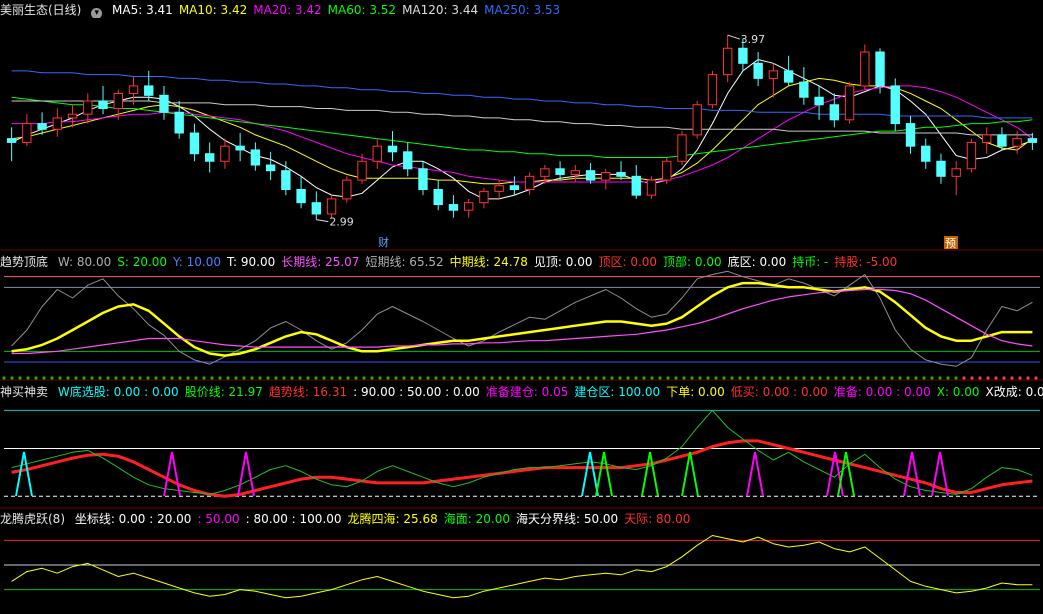 This screenshot has height=614, width=1043. Describe the element at coordinates (757, 262) in the screenshot. I see `trend-legend-item: 底区: 0.00` at that location.